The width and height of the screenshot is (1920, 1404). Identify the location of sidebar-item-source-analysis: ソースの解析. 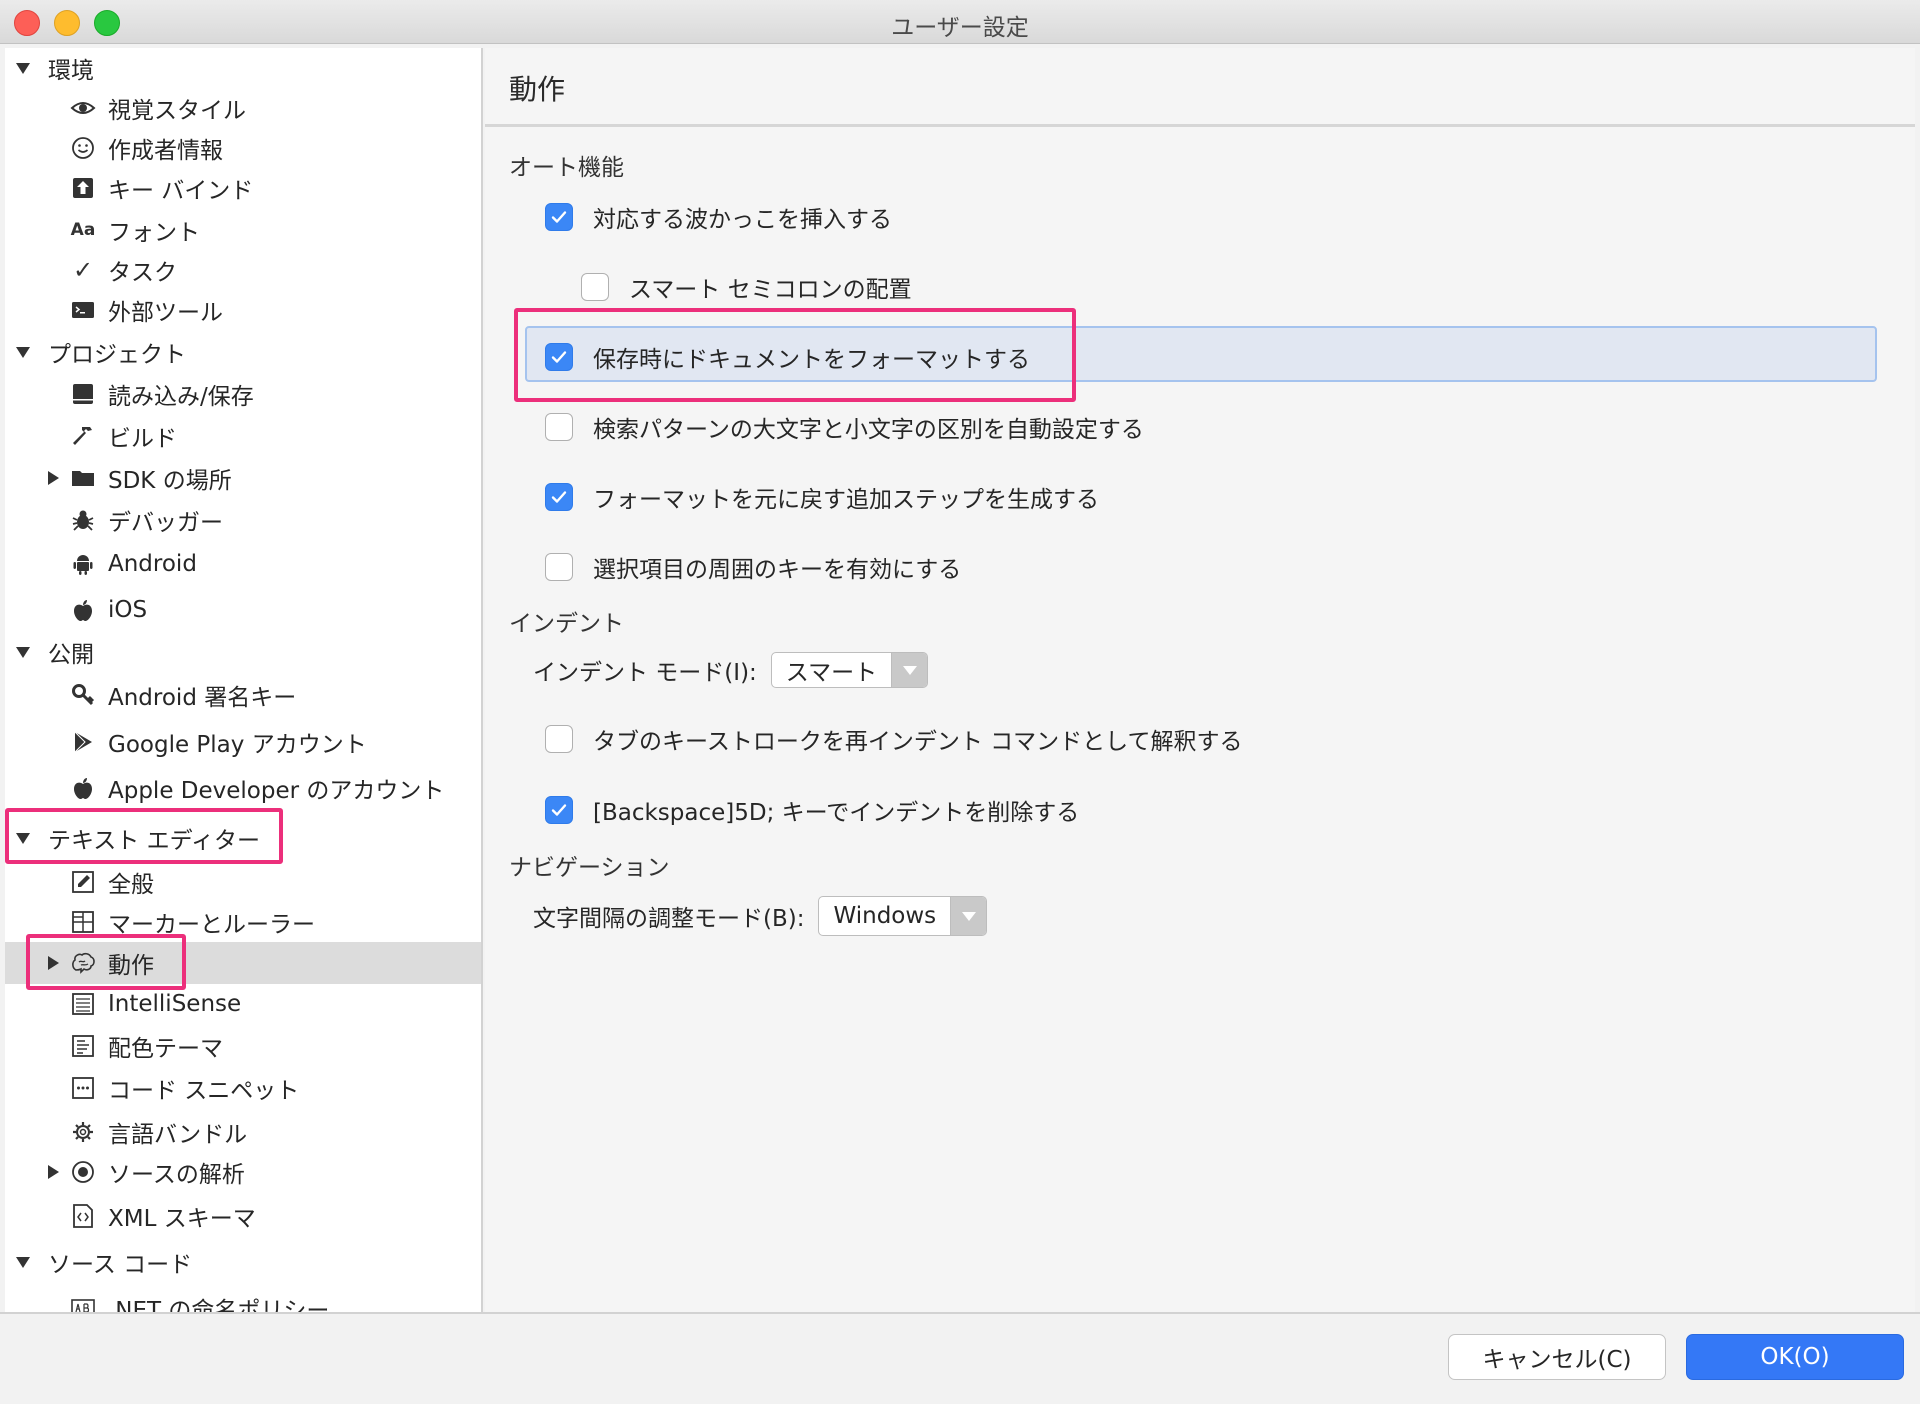
(243, 1172).